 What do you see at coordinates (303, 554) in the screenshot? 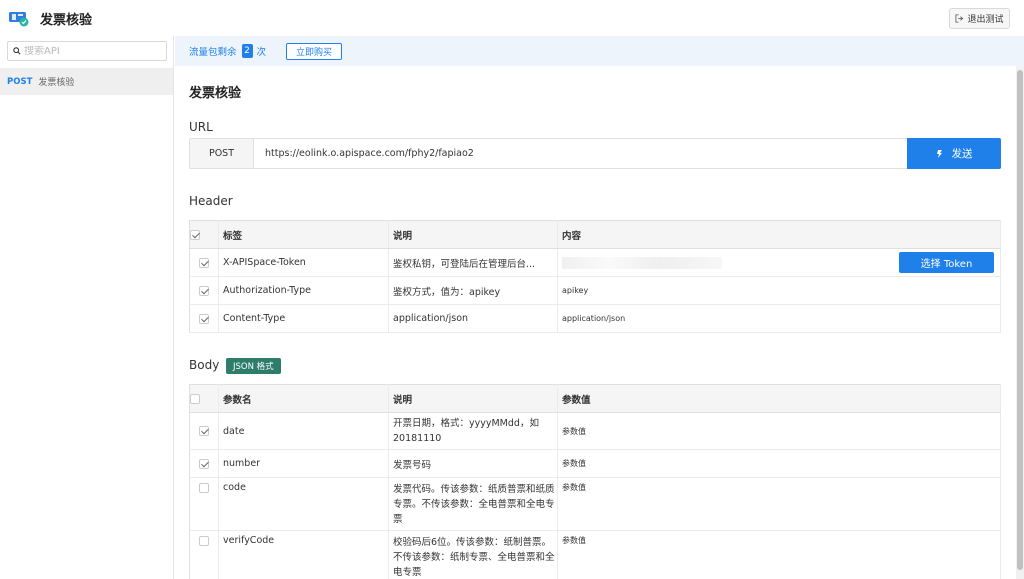
I see `param-name: verifyCode` at bounding box center [303, 554].